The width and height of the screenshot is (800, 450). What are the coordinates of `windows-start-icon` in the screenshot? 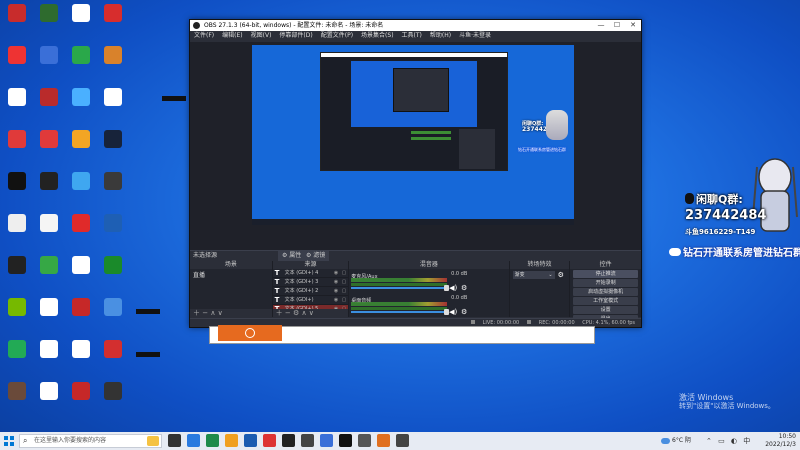 It's located at (9, 441).